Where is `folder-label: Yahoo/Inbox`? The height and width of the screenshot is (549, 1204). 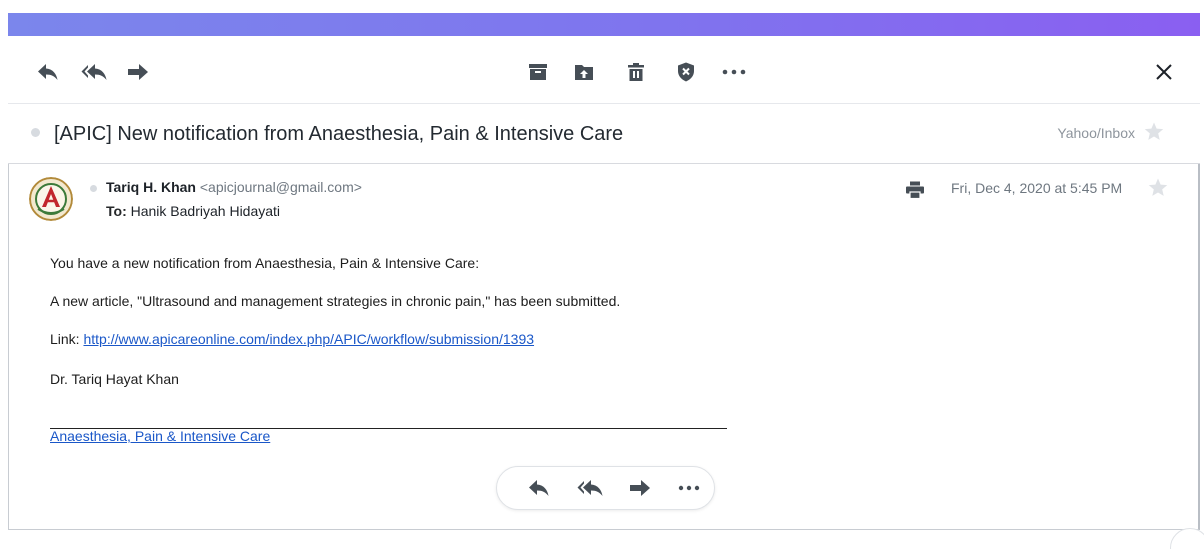
folder-label: Yahoo/Inbox is located at coordinates (1096, 133).